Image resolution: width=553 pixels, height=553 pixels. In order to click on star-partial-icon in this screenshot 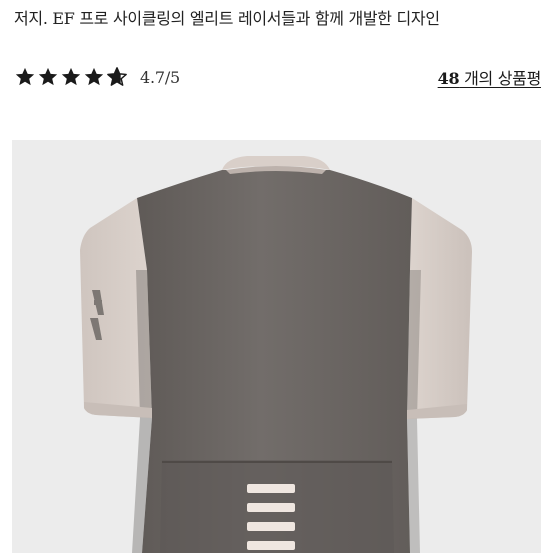, I will do `click(117, 77)`.